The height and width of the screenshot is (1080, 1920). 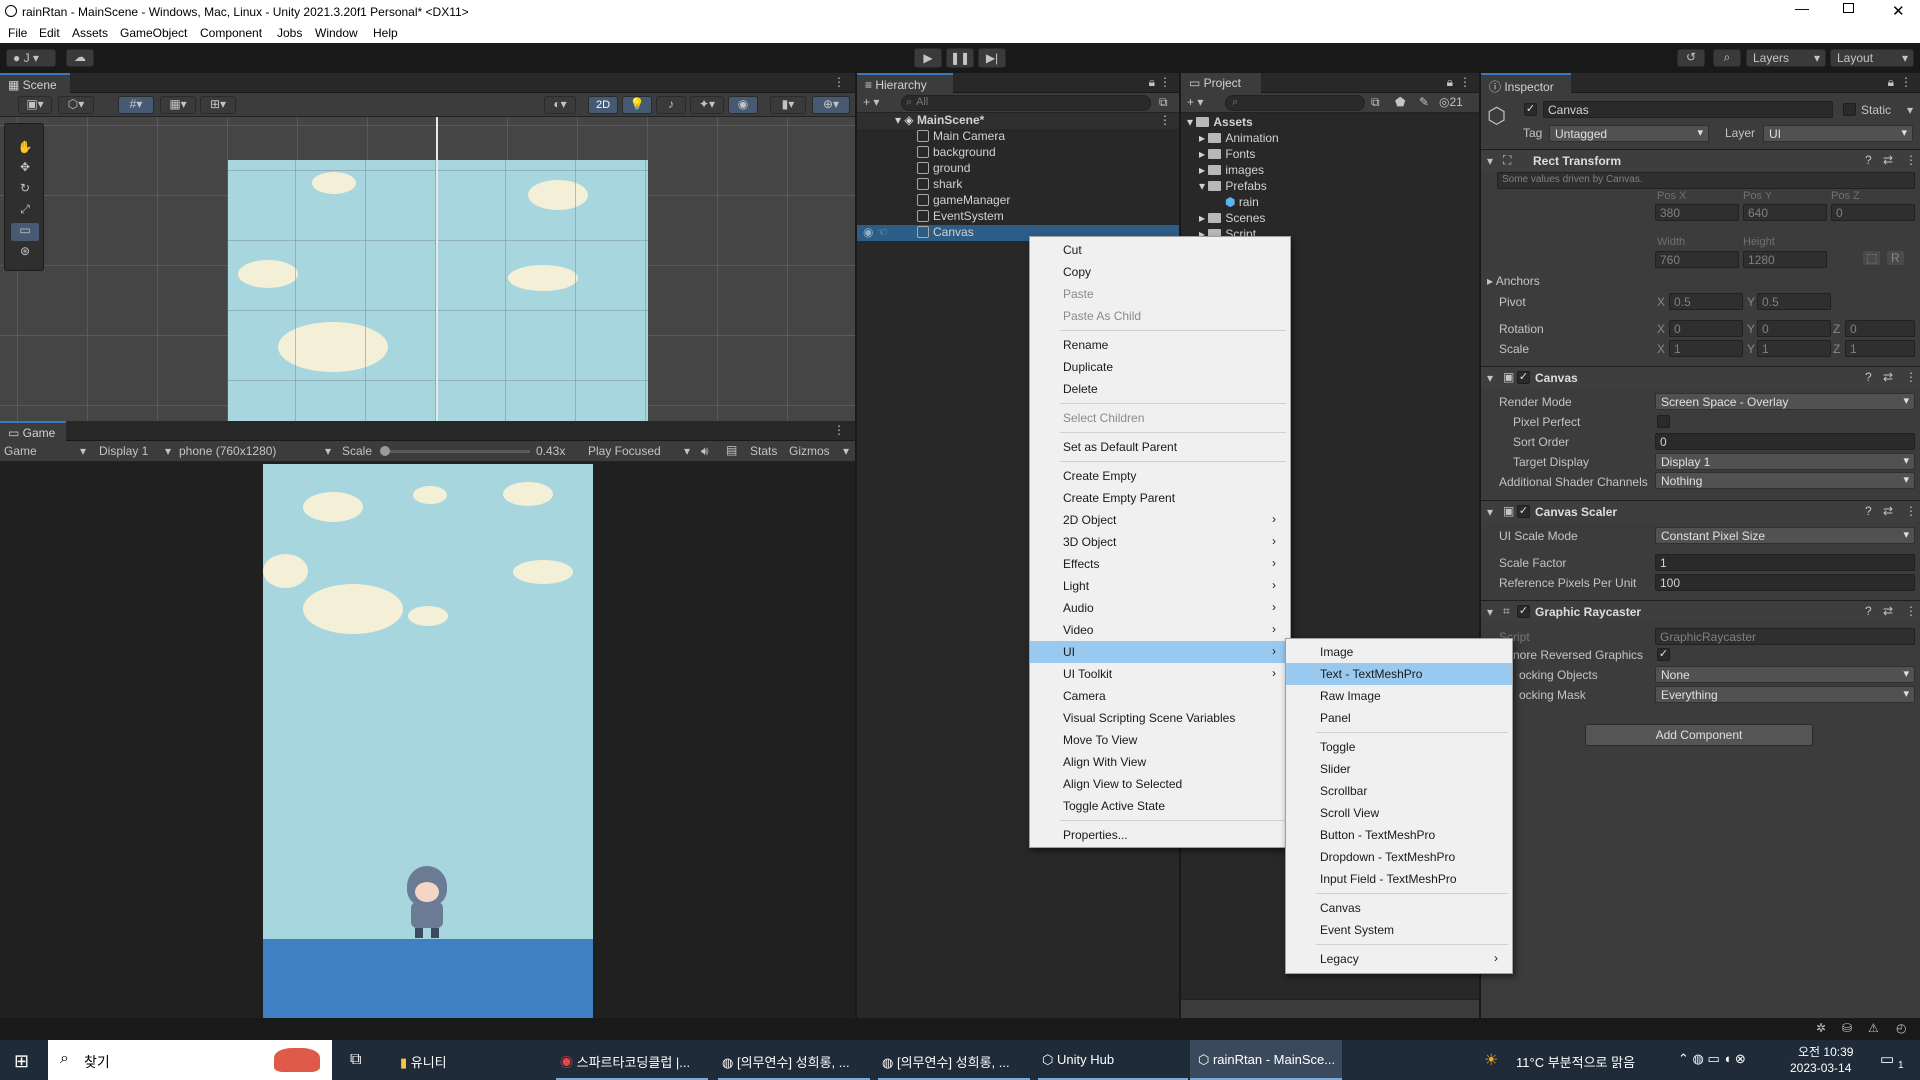 I want to click on clock-time: 오전 10:39, so click(x=1825, y=1051).